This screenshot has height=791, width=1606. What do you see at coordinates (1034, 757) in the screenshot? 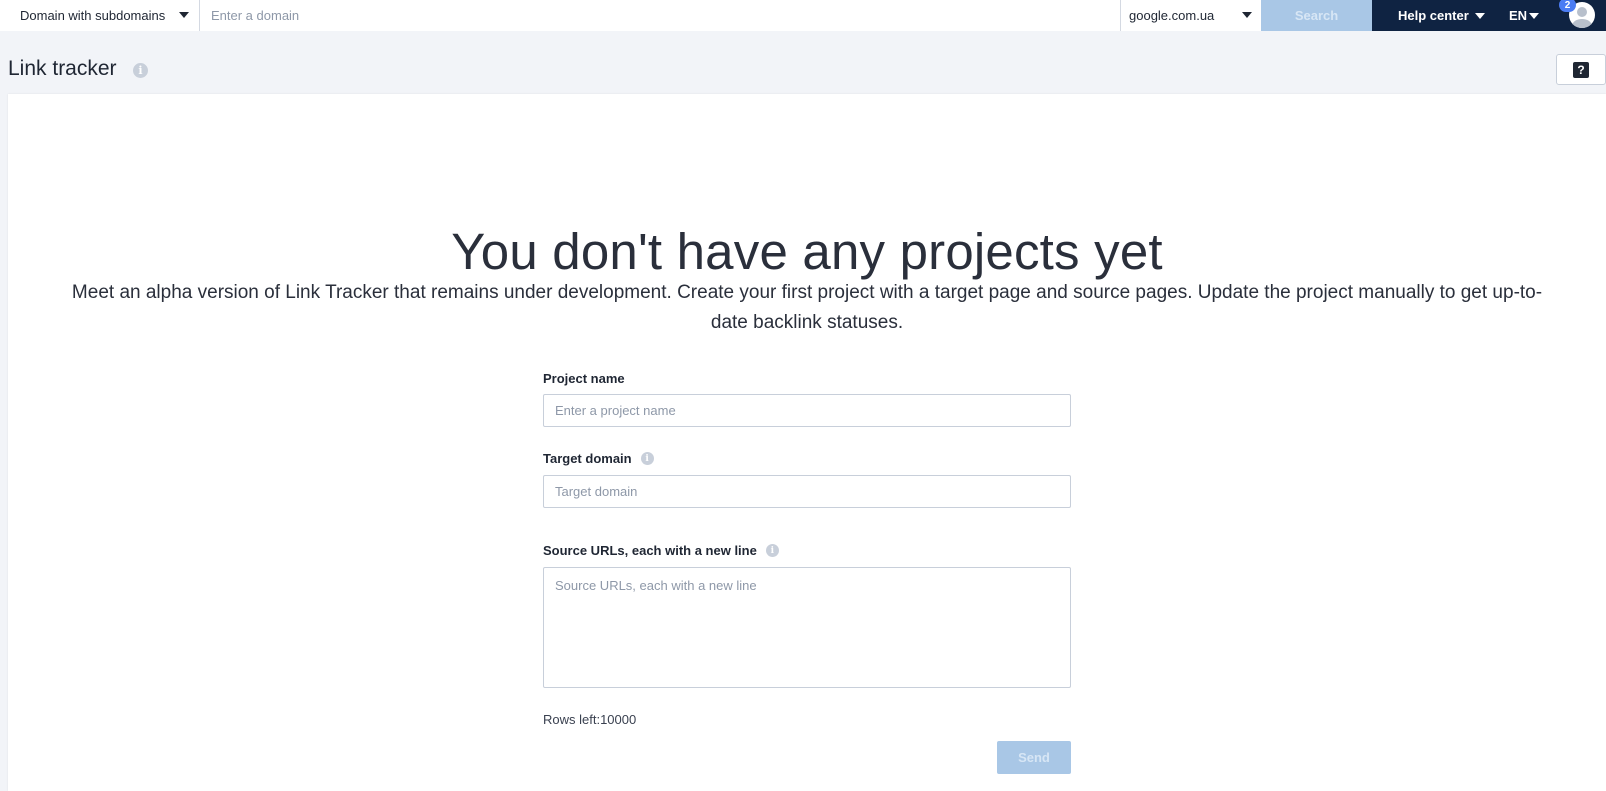
I see `send-button: Send` at bounding box center [1034, 757].